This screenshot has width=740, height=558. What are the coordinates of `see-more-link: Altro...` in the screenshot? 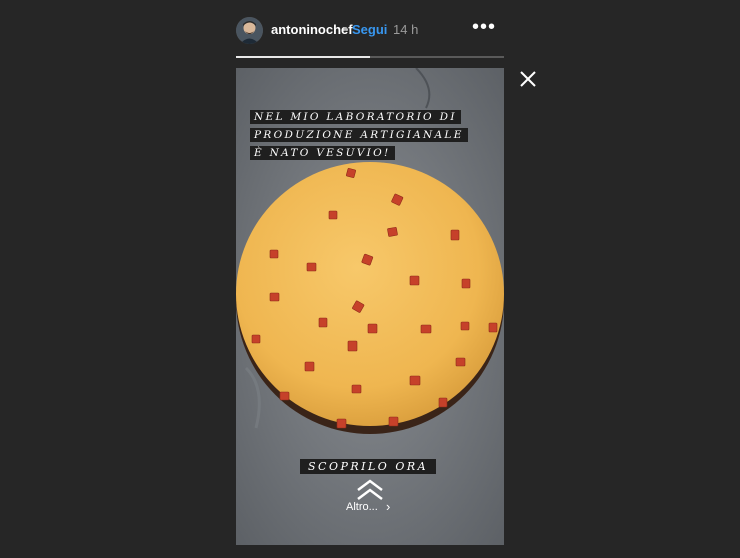 It's located at (362, 507).